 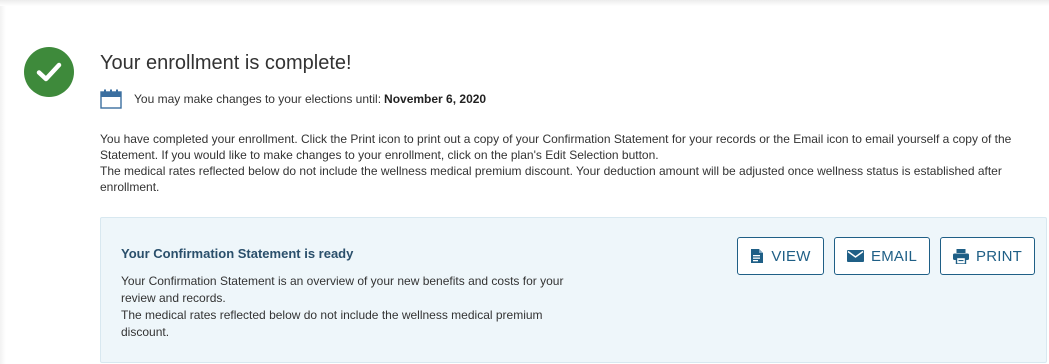 I want to click on deadline-date: November 6, 2020, so click(x=435, y=99).